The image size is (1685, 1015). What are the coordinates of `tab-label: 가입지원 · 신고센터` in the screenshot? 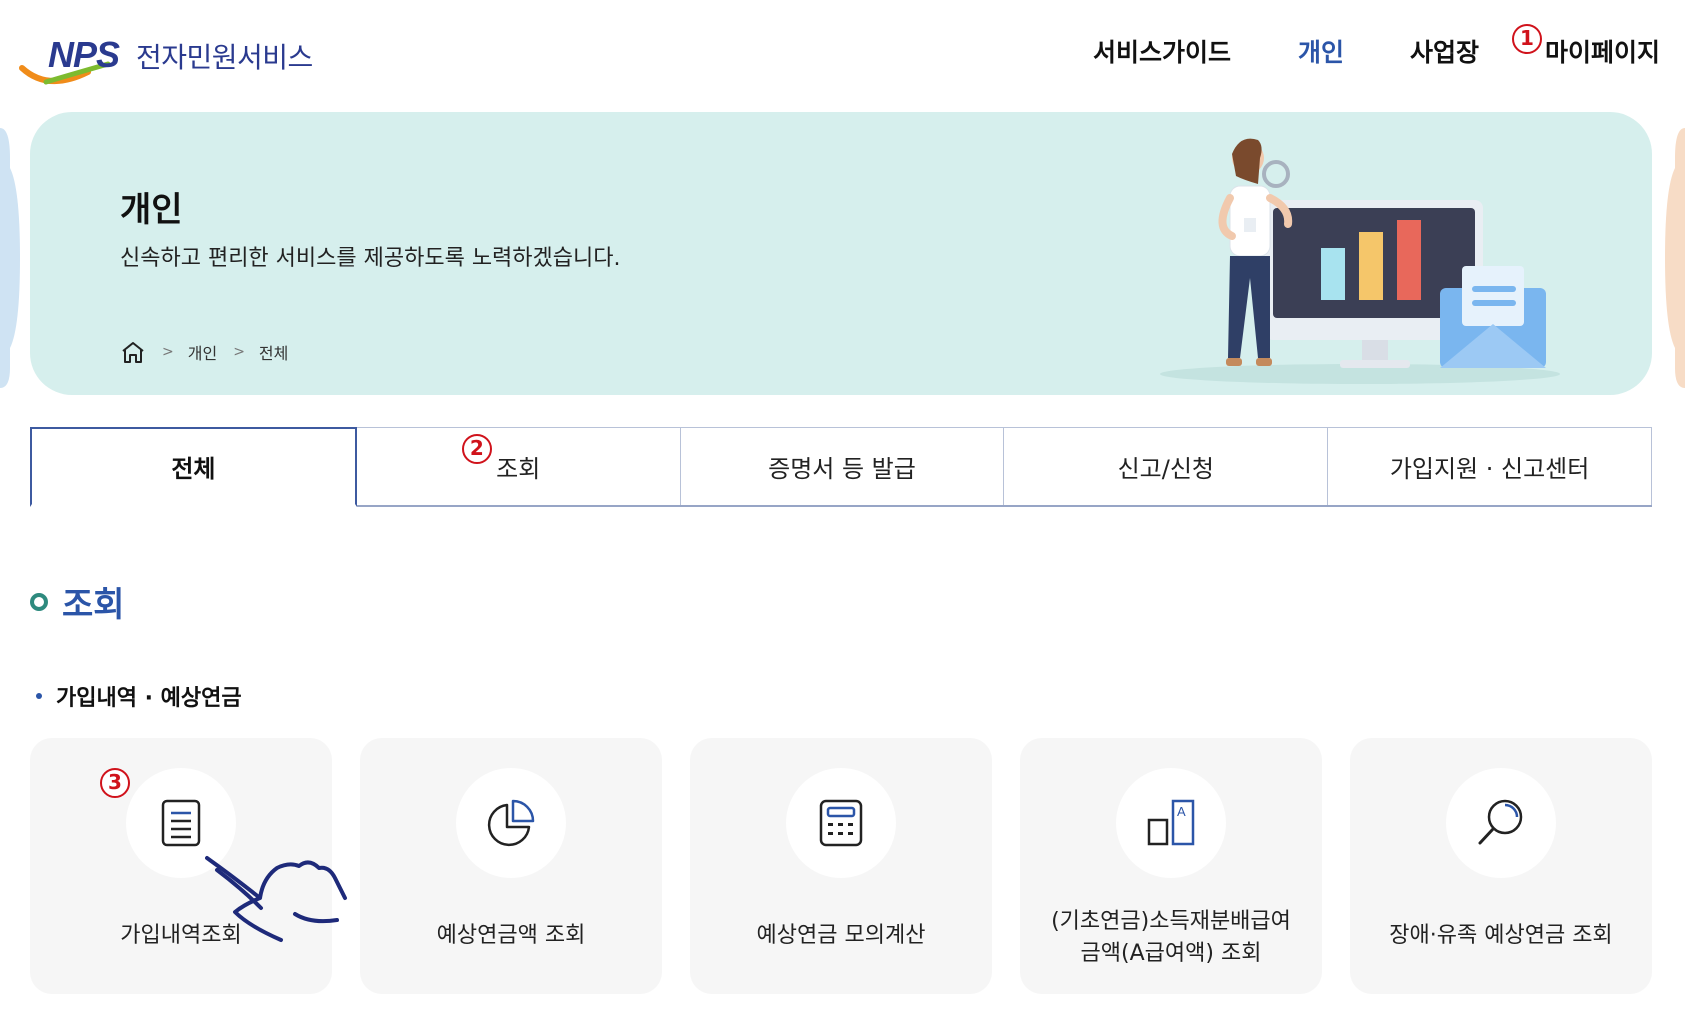 It's located at (1489, 469).